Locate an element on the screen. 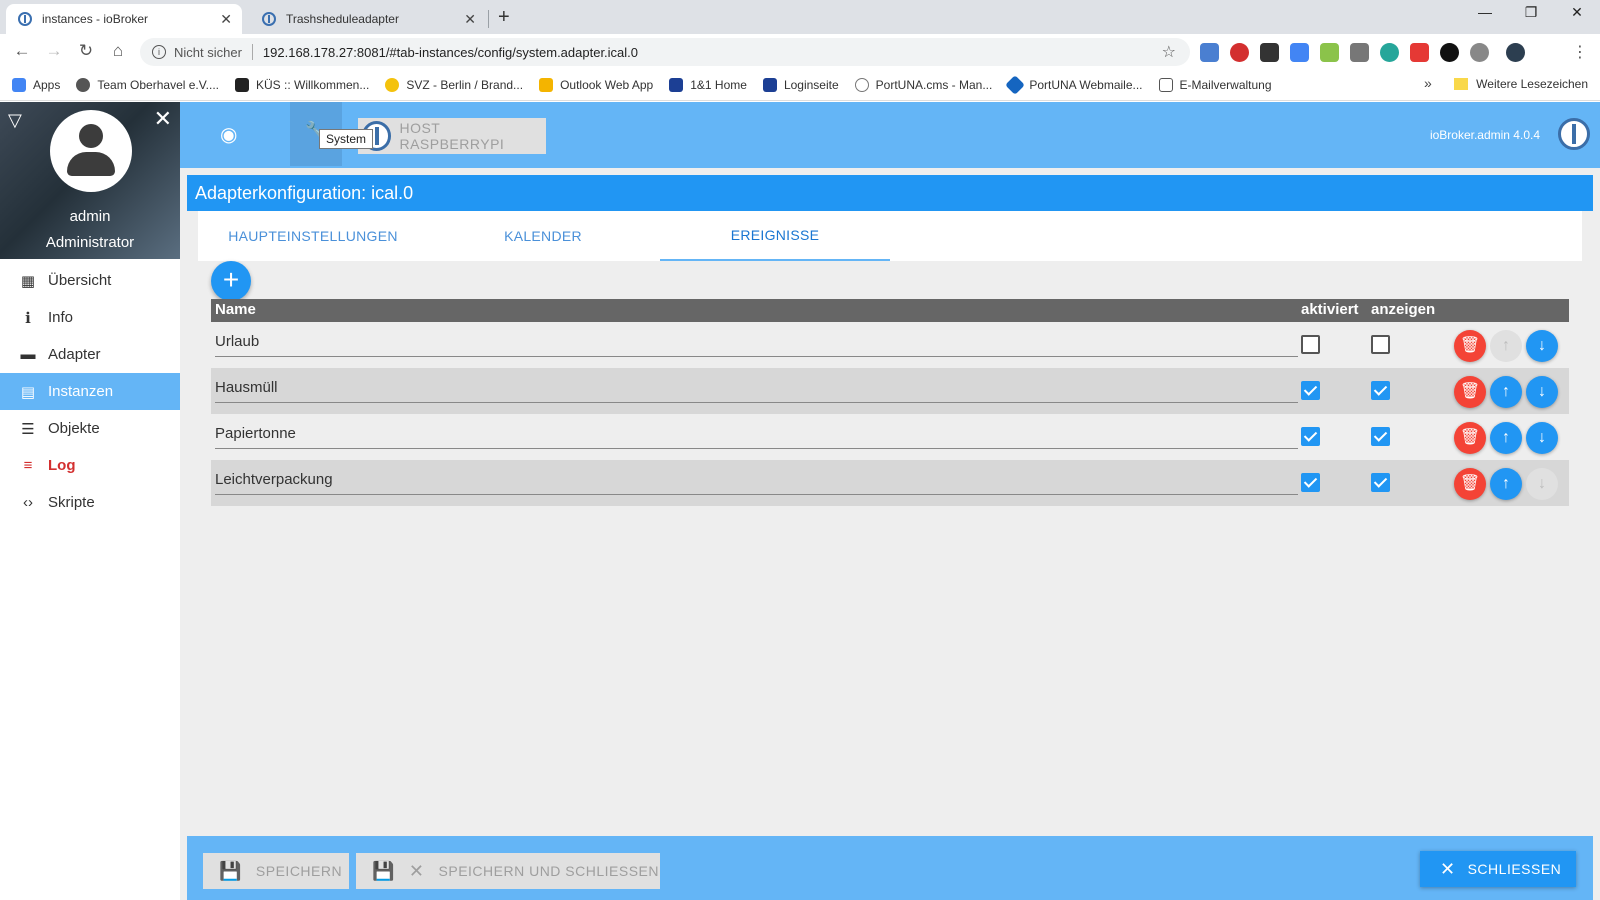  sidebar-item-uebersicht: ▦ Übersicht is located at coordinates (90, 280).